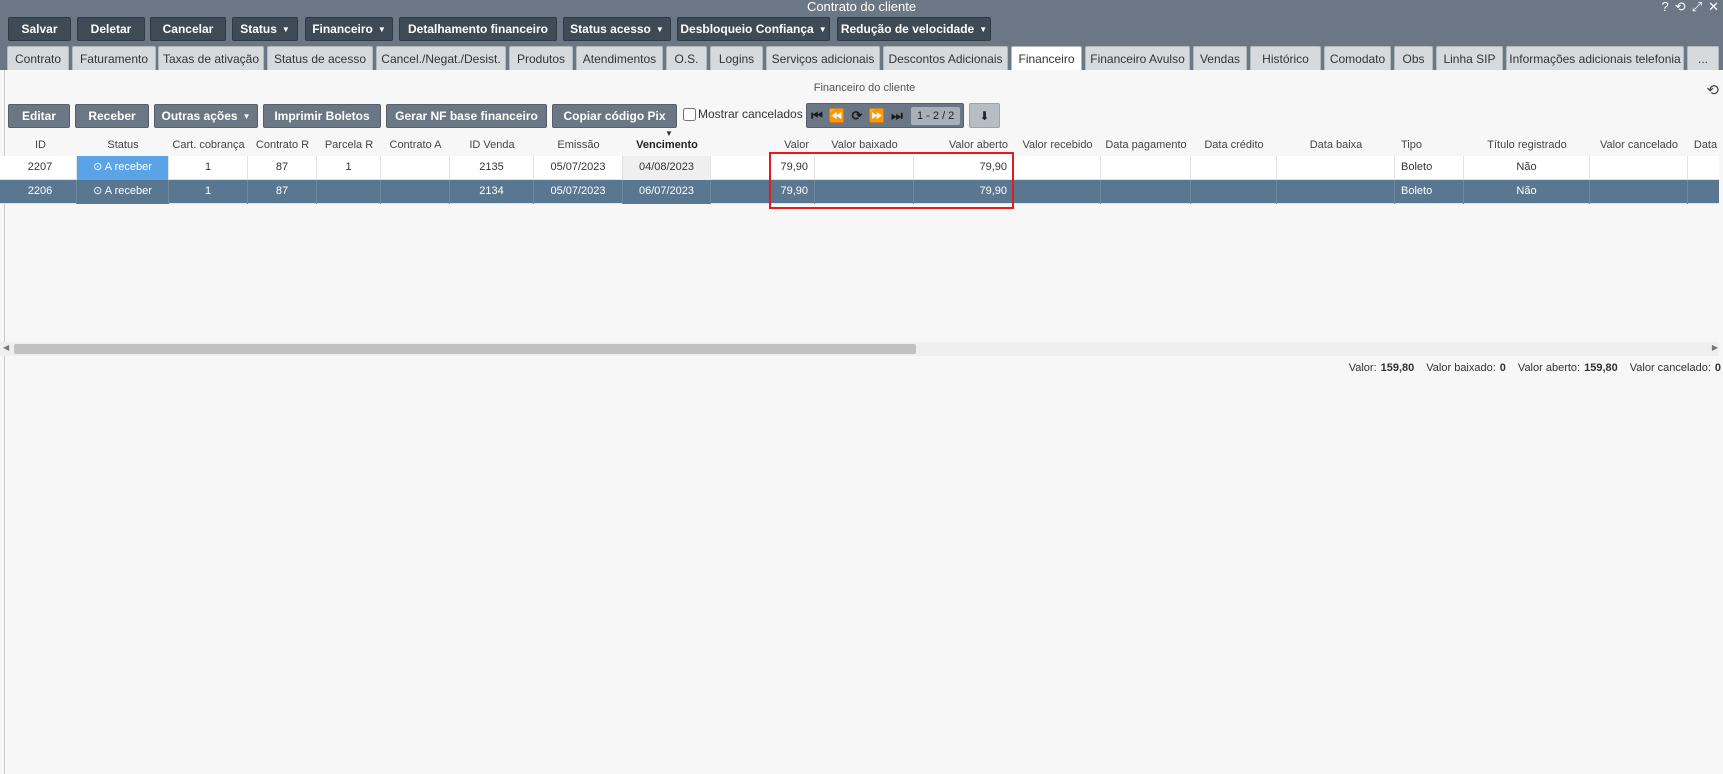  Describe the element at coordinates (1549, 368) in the screenshot. I see `total-aberto-label: Valor aberto:` at that location.